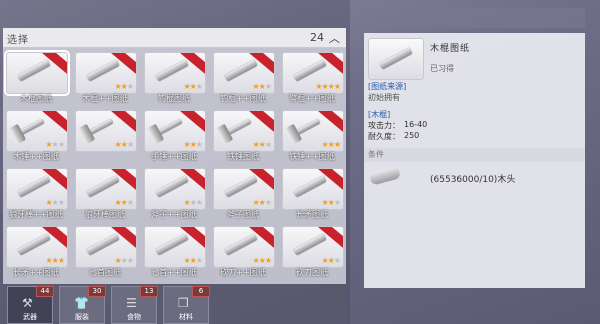  I want to click on tab-2: 13 ☰ 食物, so click(134, 305).